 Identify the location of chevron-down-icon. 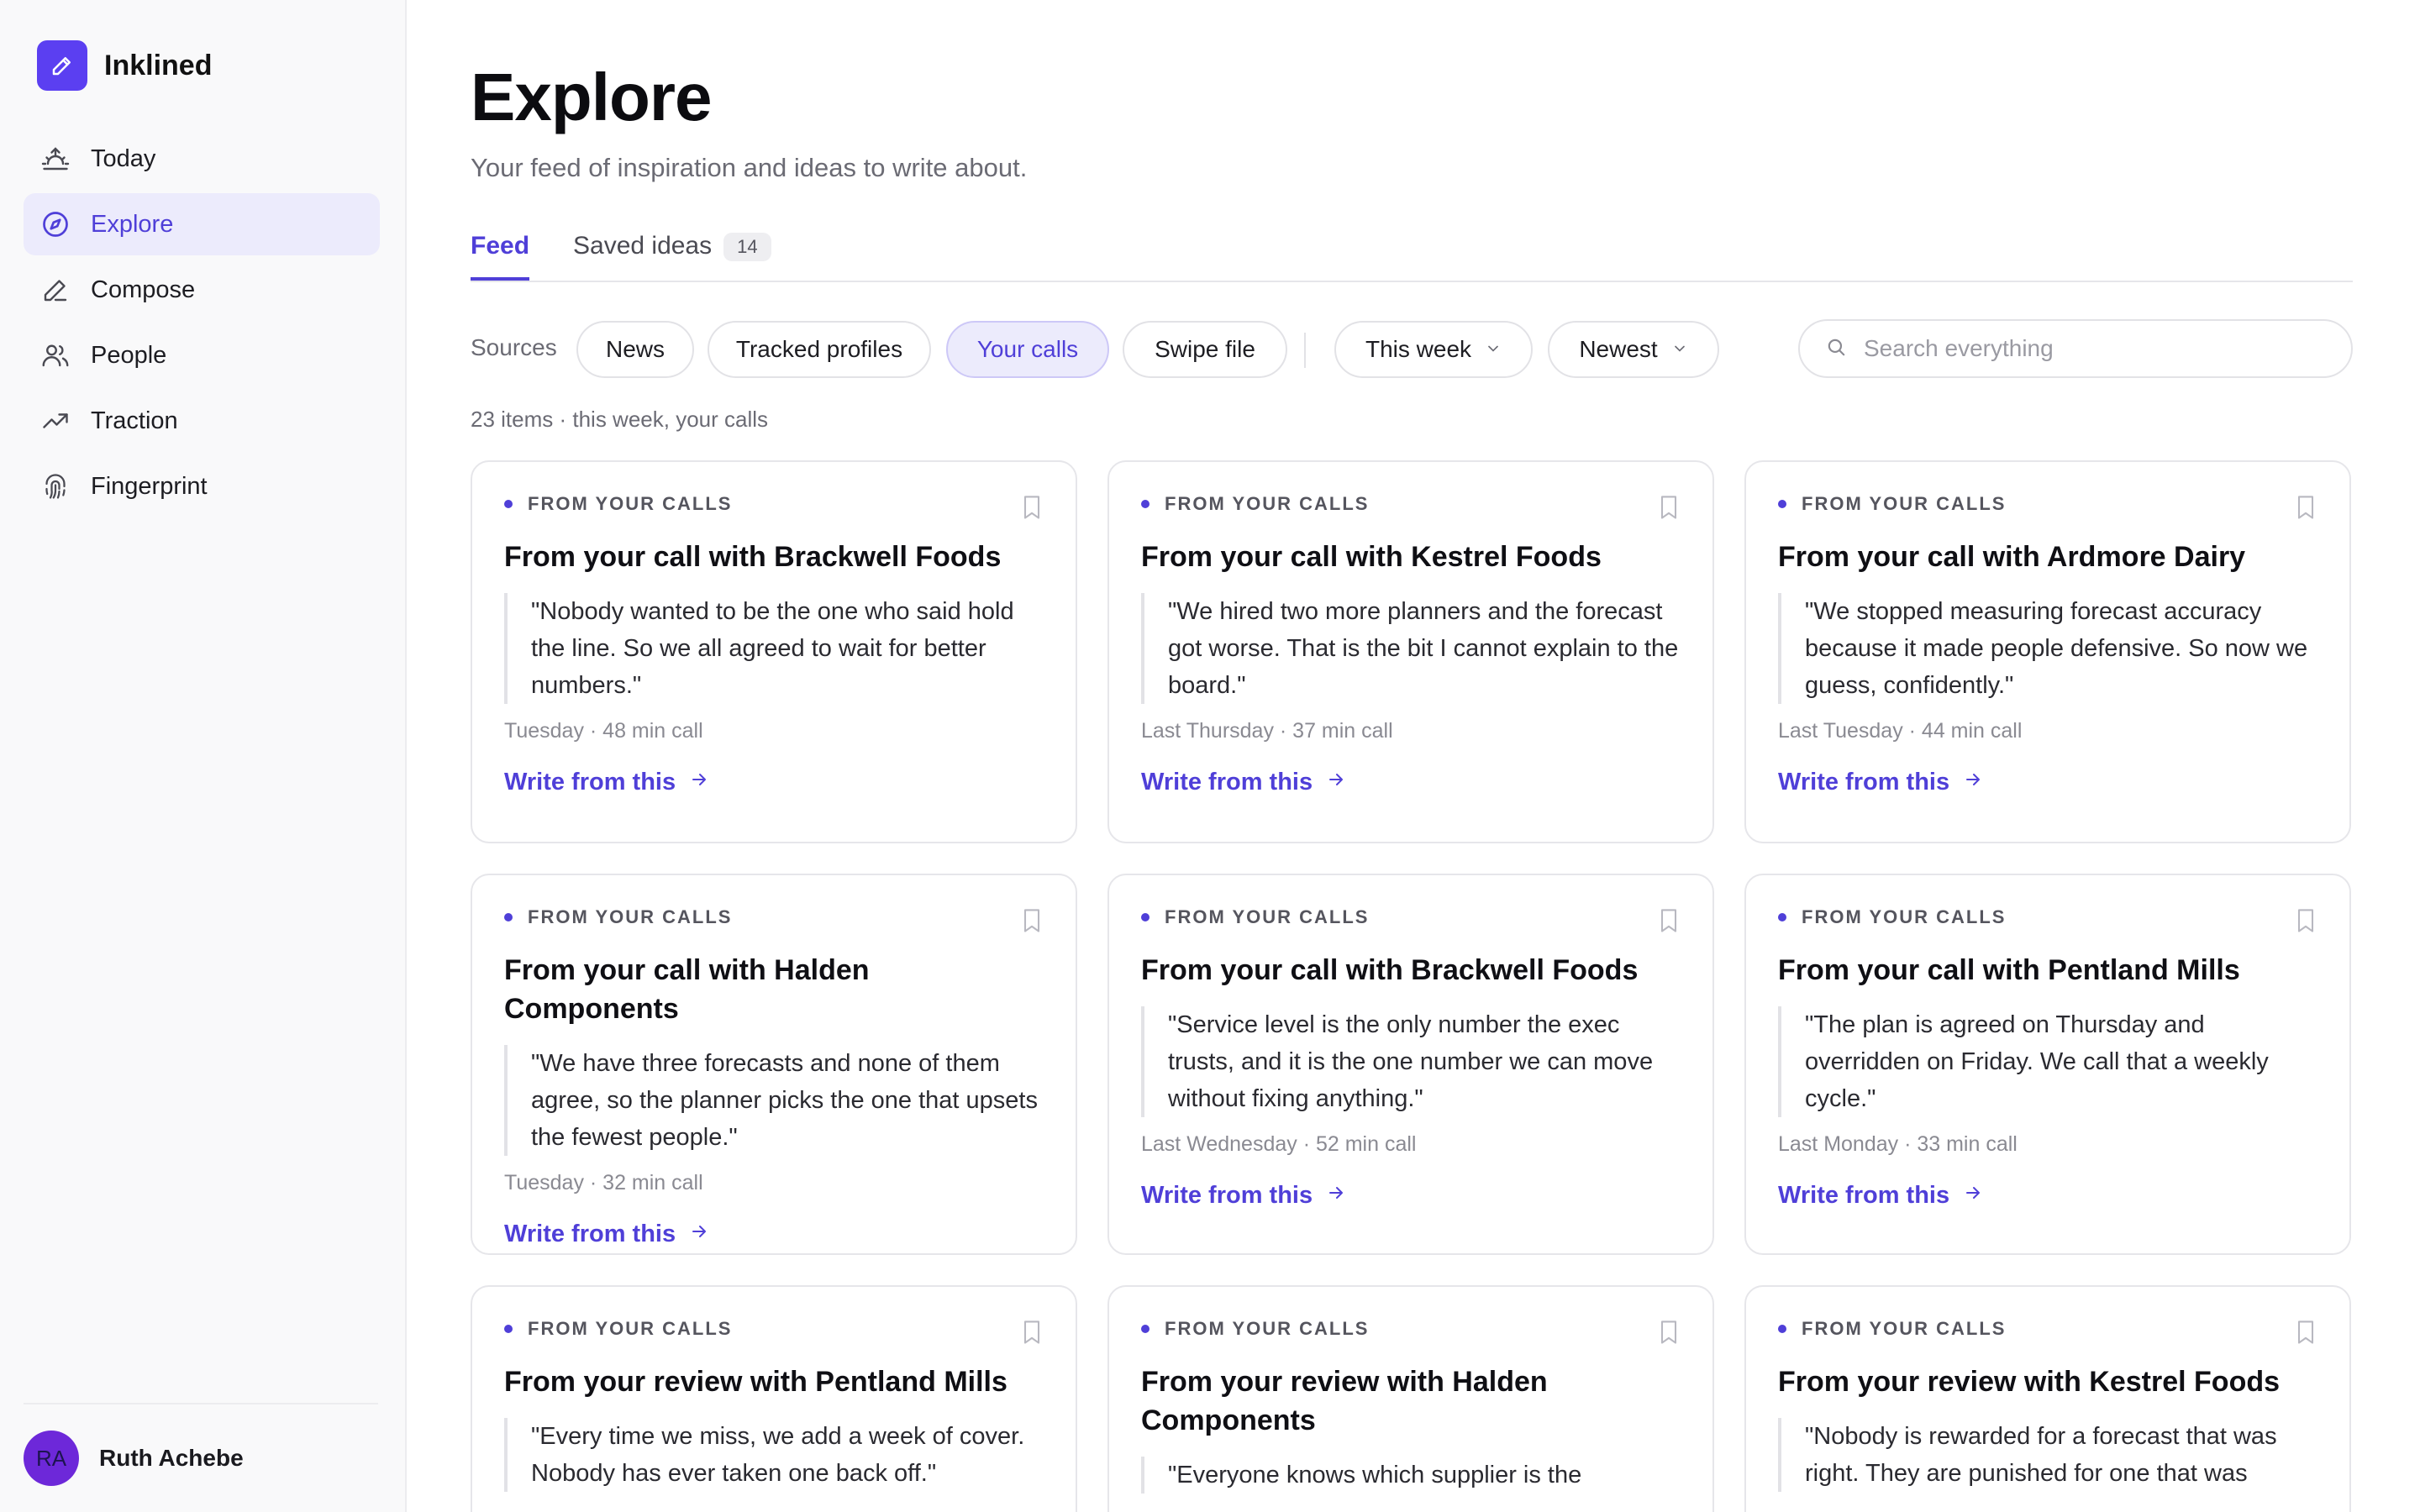
(1494, 349).